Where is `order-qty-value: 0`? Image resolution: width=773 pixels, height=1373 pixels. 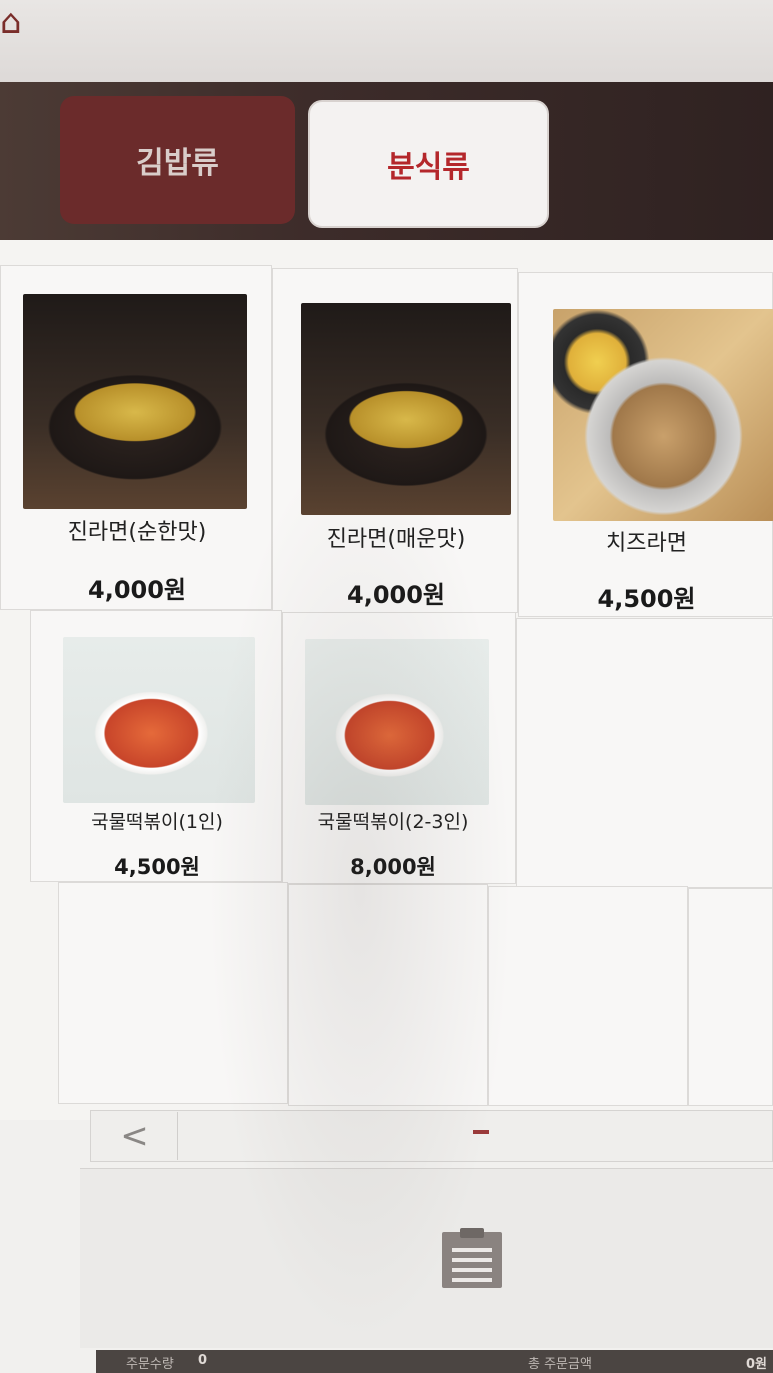 order-qty-value: 0 is located at coordinates (203, 1360).